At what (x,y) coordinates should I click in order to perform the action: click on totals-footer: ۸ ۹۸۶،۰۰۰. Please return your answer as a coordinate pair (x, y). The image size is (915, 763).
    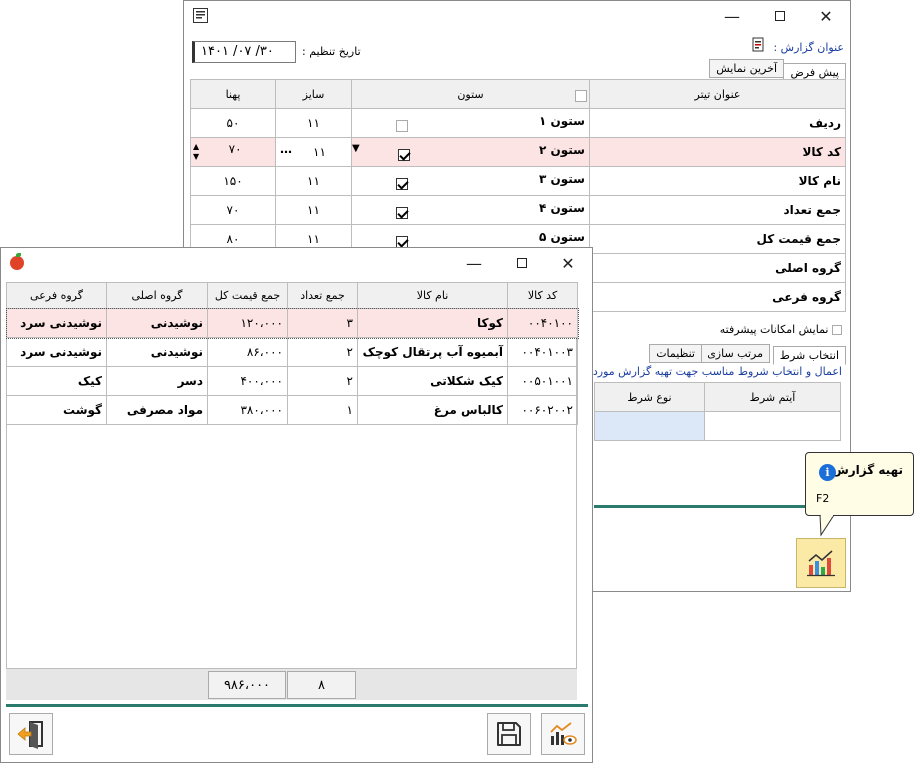
    Looking at the image, I should click on (291, 684).